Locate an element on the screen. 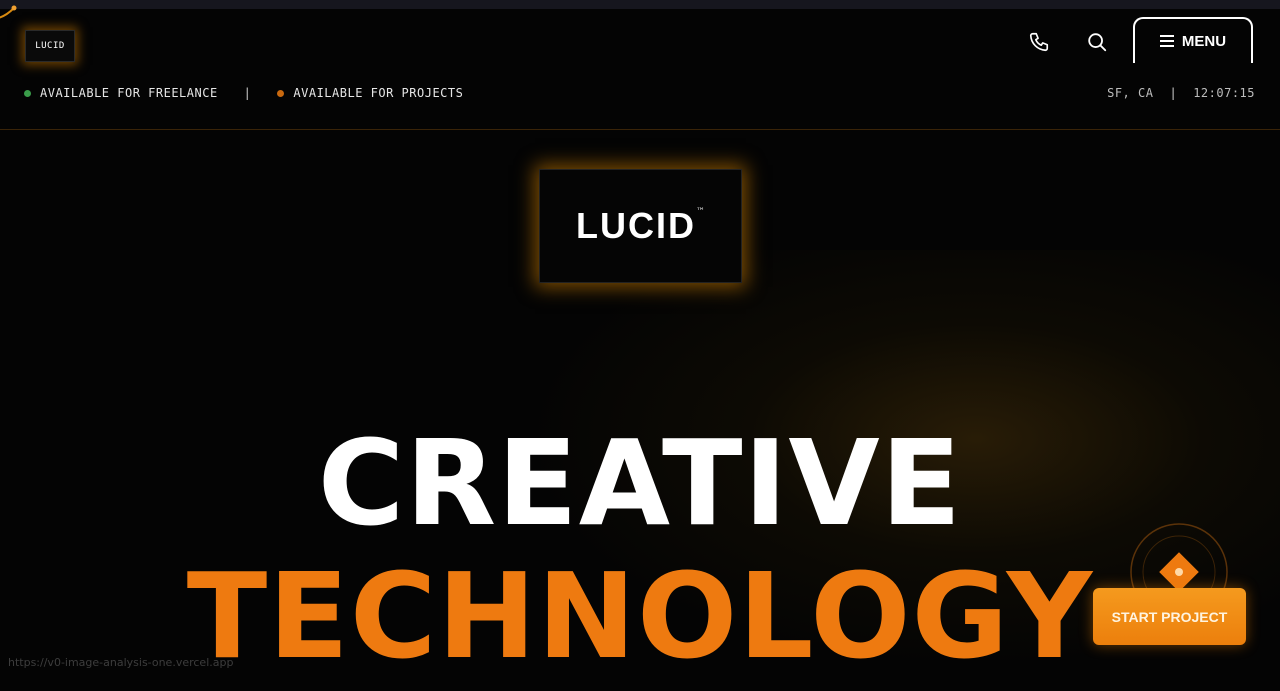 This screenshot has width=1280, height=691. header-logo-text: LUCID is located at coordinates (50, 46).